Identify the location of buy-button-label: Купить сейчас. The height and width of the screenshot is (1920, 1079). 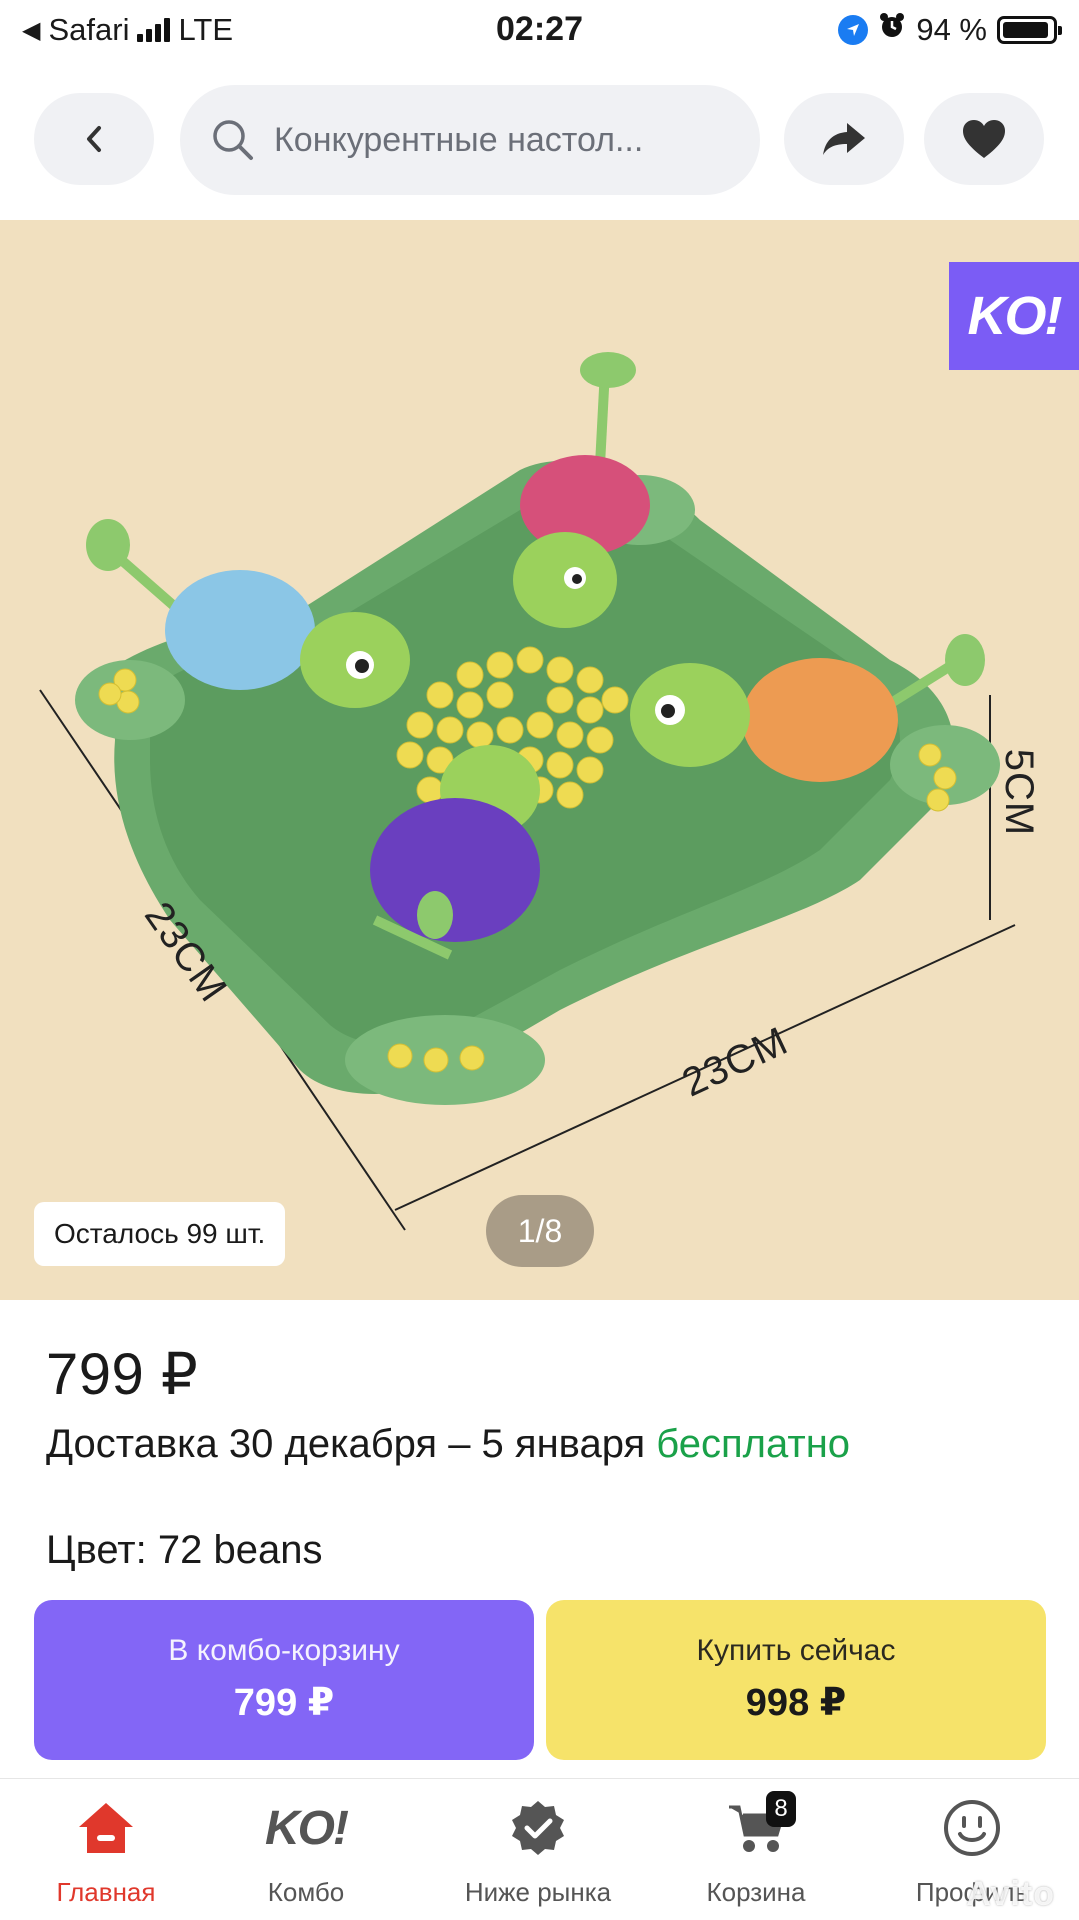
(796, 1650).